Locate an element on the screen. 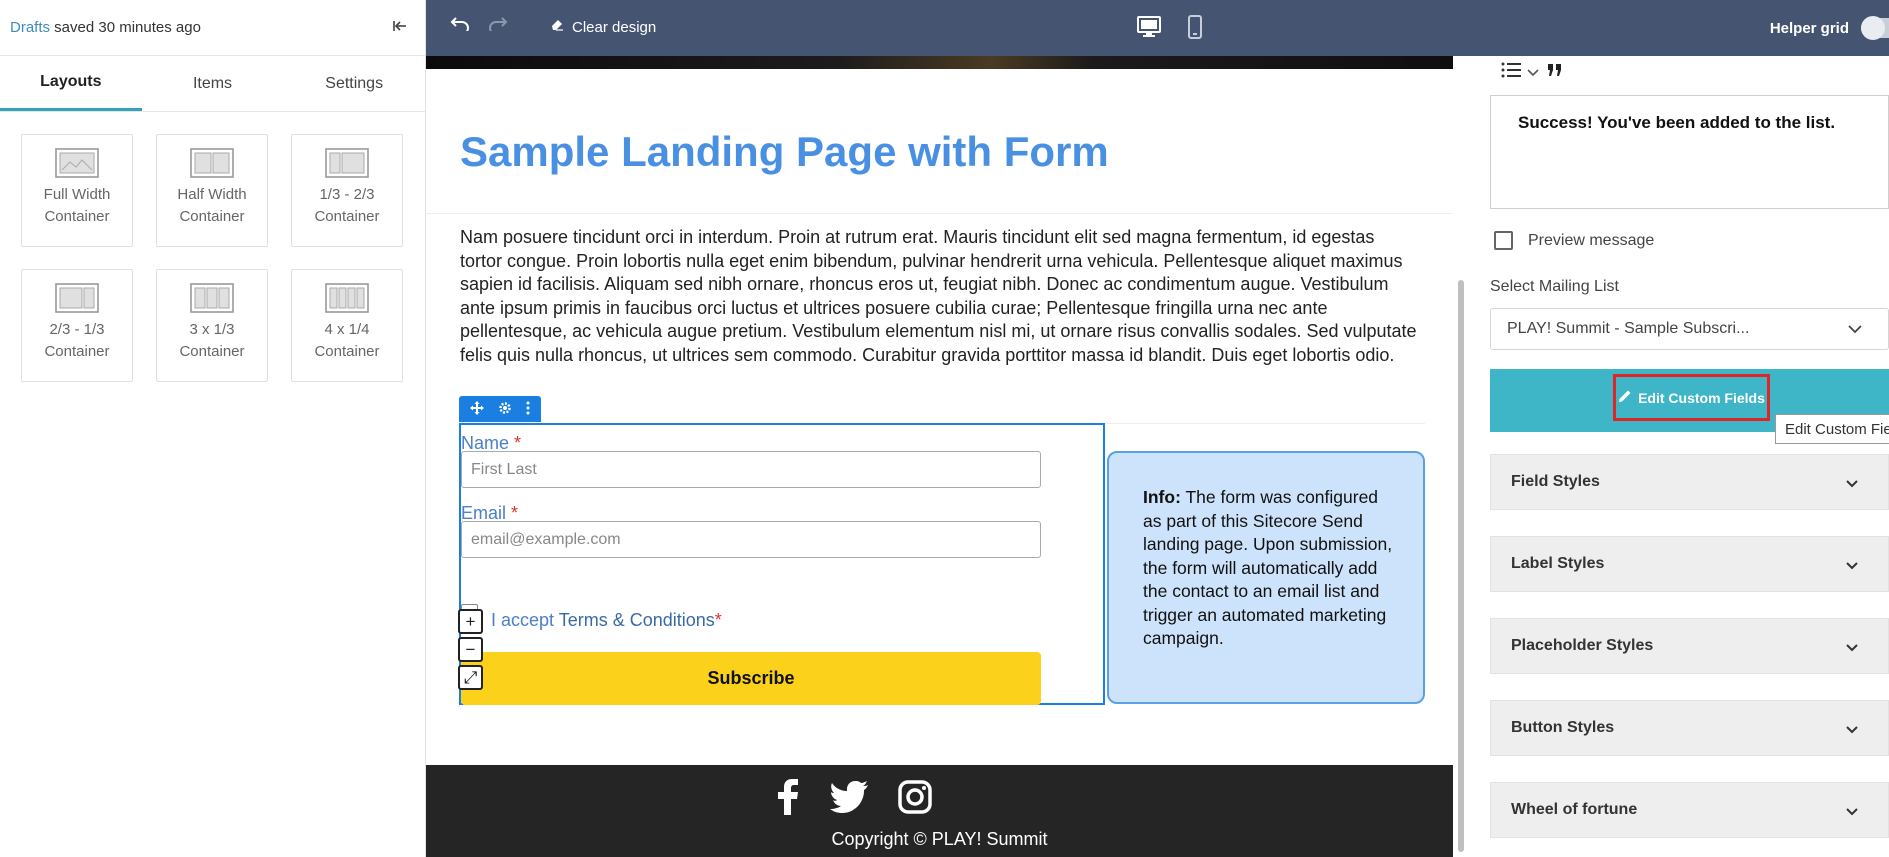 This screenshot has height=857, width=1889. block-toolbar is located at coordinates (500, 409).